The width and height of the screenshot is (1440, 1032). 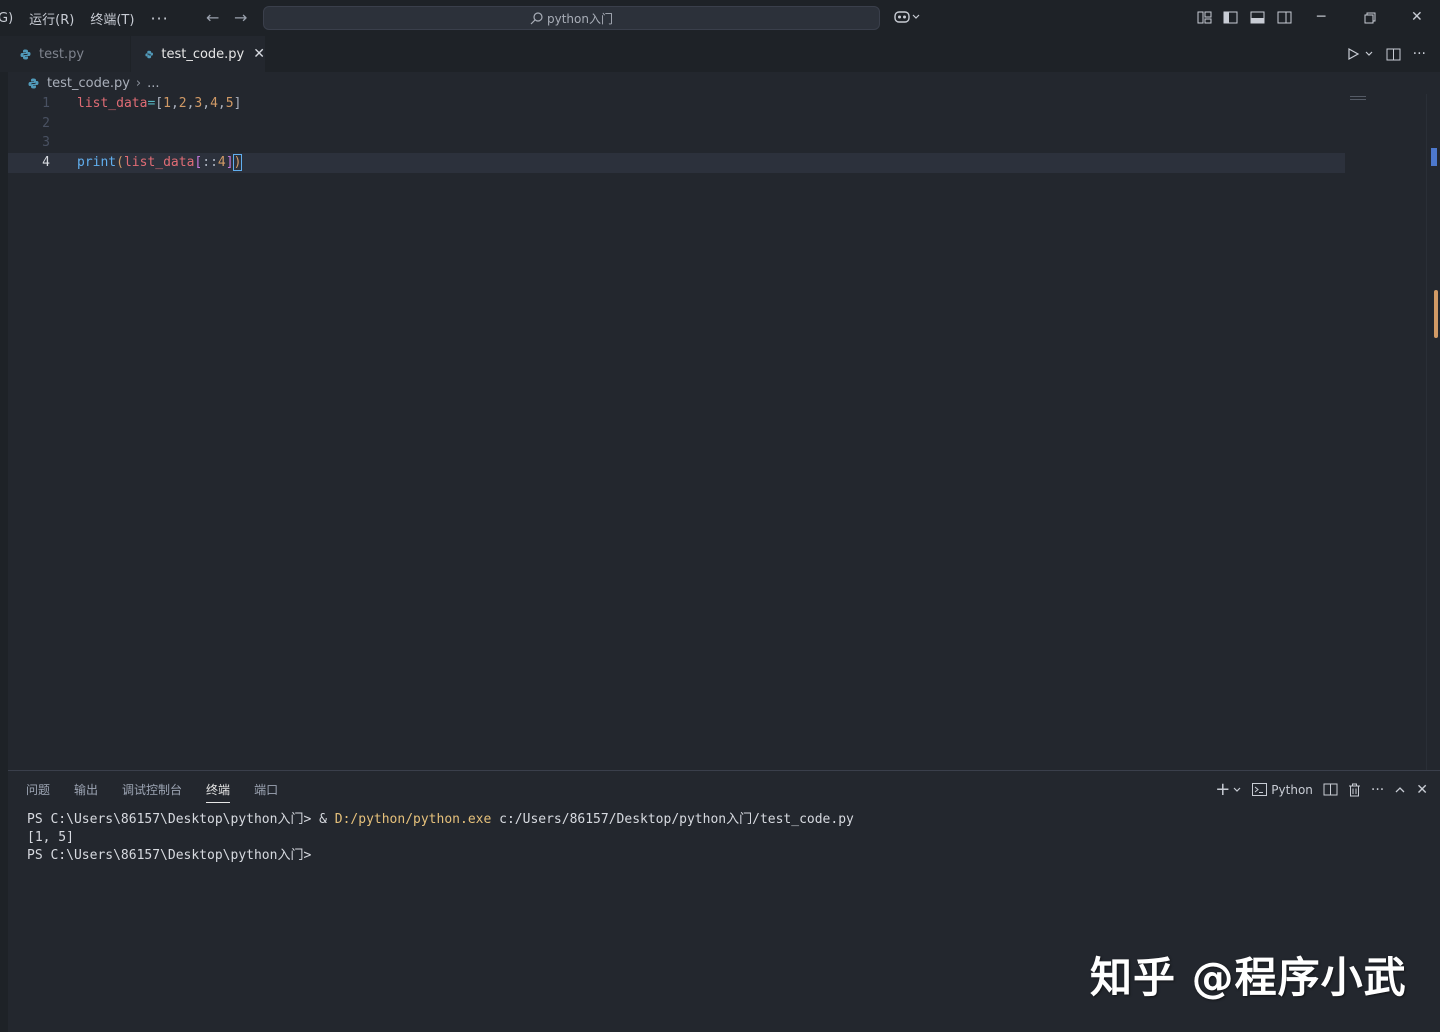 I want to click on menu-item-terminal: 终端(T), so click(x=112, y=18).